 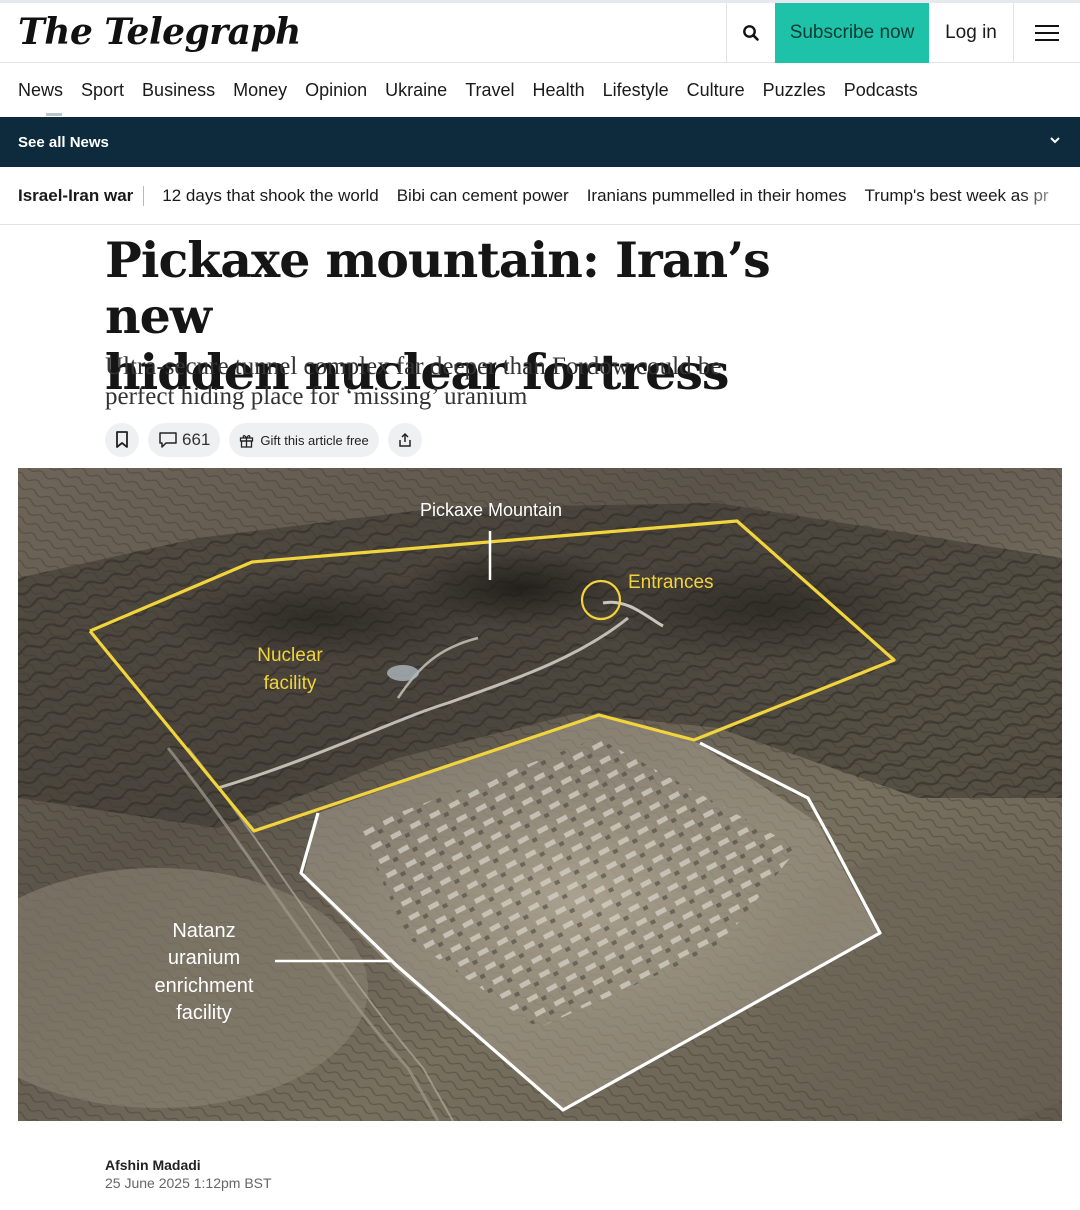 I want to click on nav-item-health: Health, so click(x=559, y=90).